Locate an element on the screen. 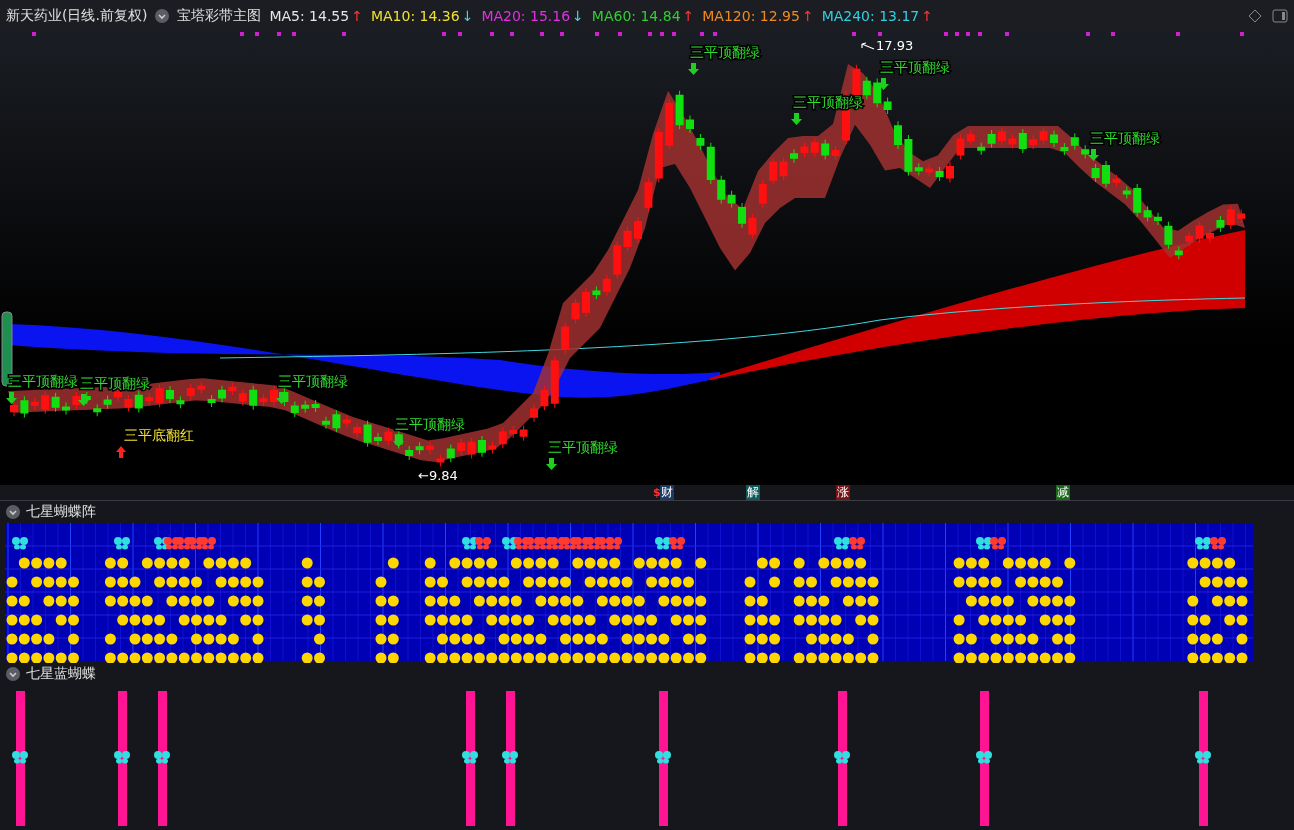 The height and width of the screenshot is (830, 1294). panel-toggle-icon is located at coordinates (1280, 16).